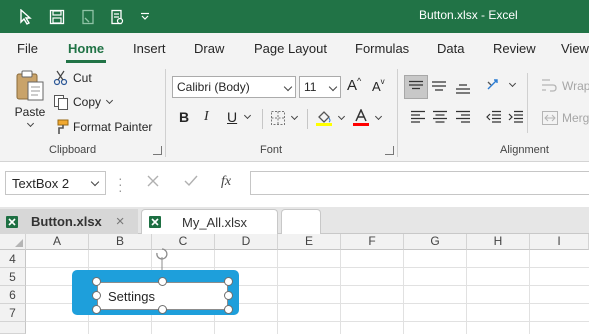 The height and width of the screenshot is (334, 589). I want to click on tab-page-layout: Page Layout, so click(290, 48).